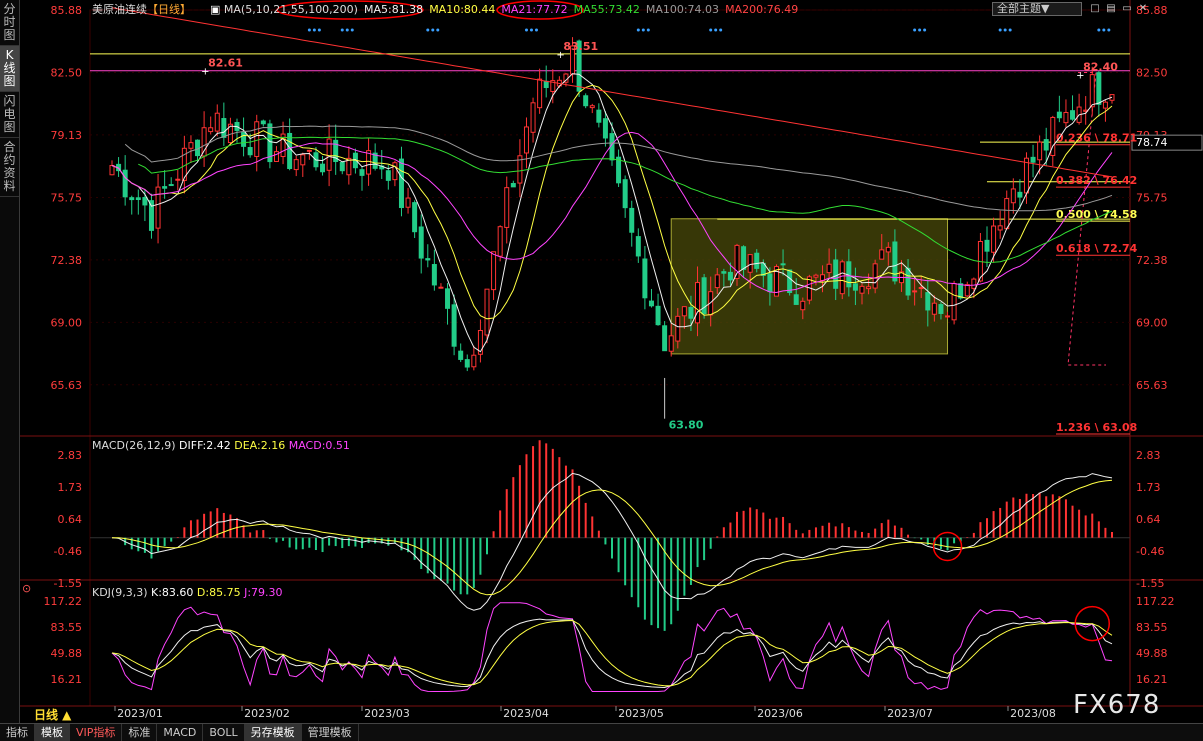 The width and height of the screenshot is (1203, 741). I want to click on theme-dropdown: 全部主题▼, so click(1037, 9).